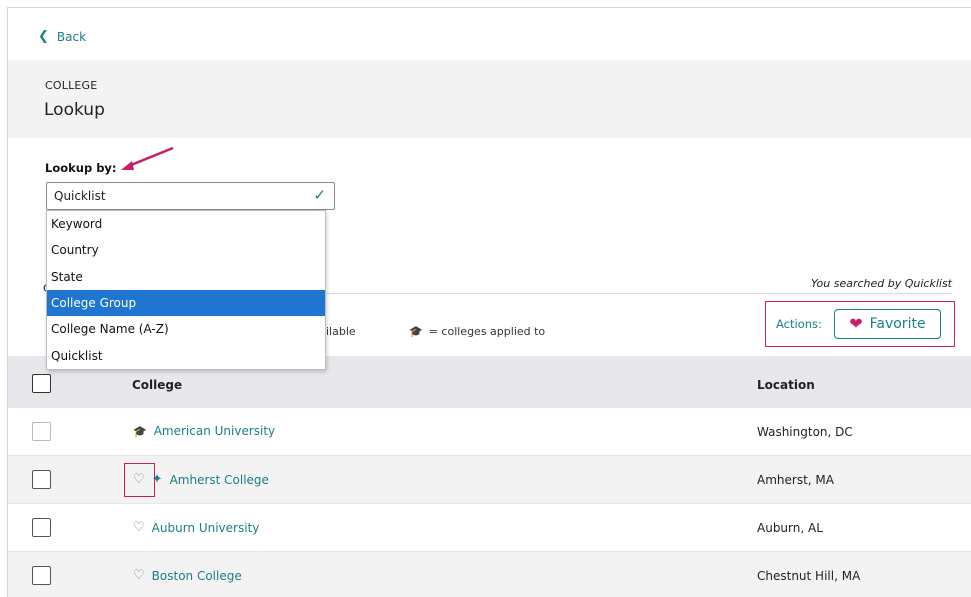  I want to click on back-bar: ❮ Back, so click(489, 34).